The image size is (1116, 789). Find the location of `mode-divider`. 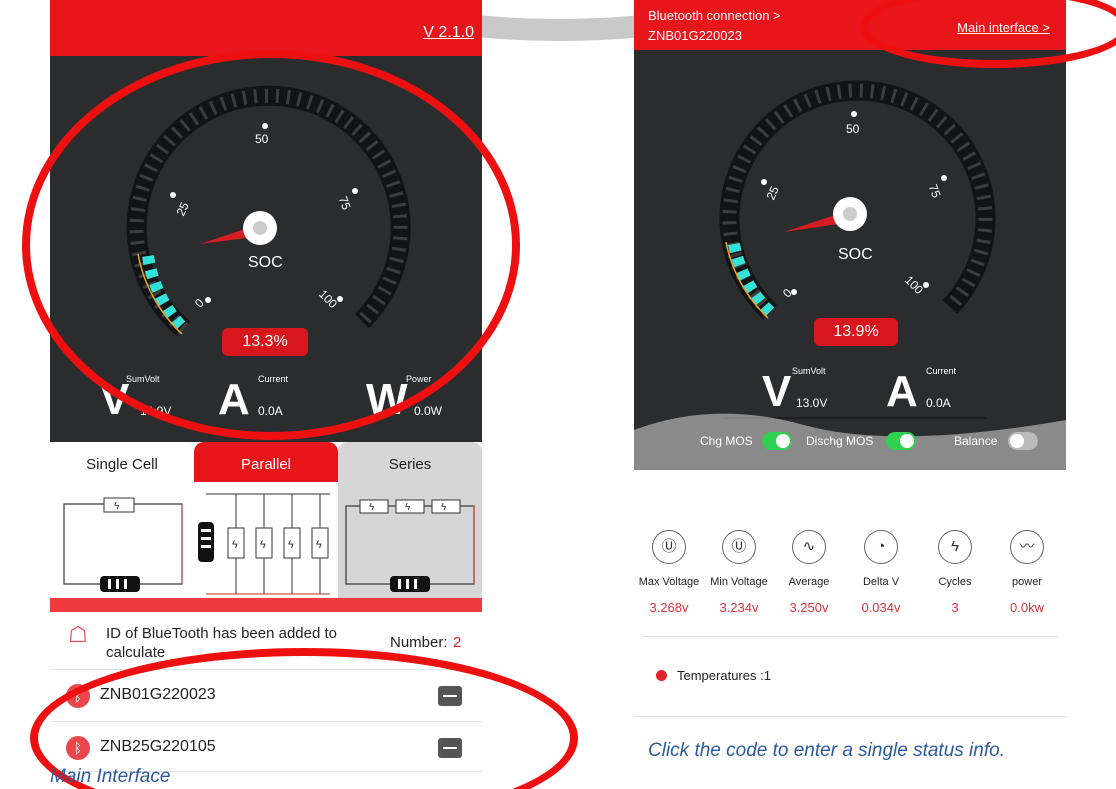

mode-divider is located at coordinates (266, 605).